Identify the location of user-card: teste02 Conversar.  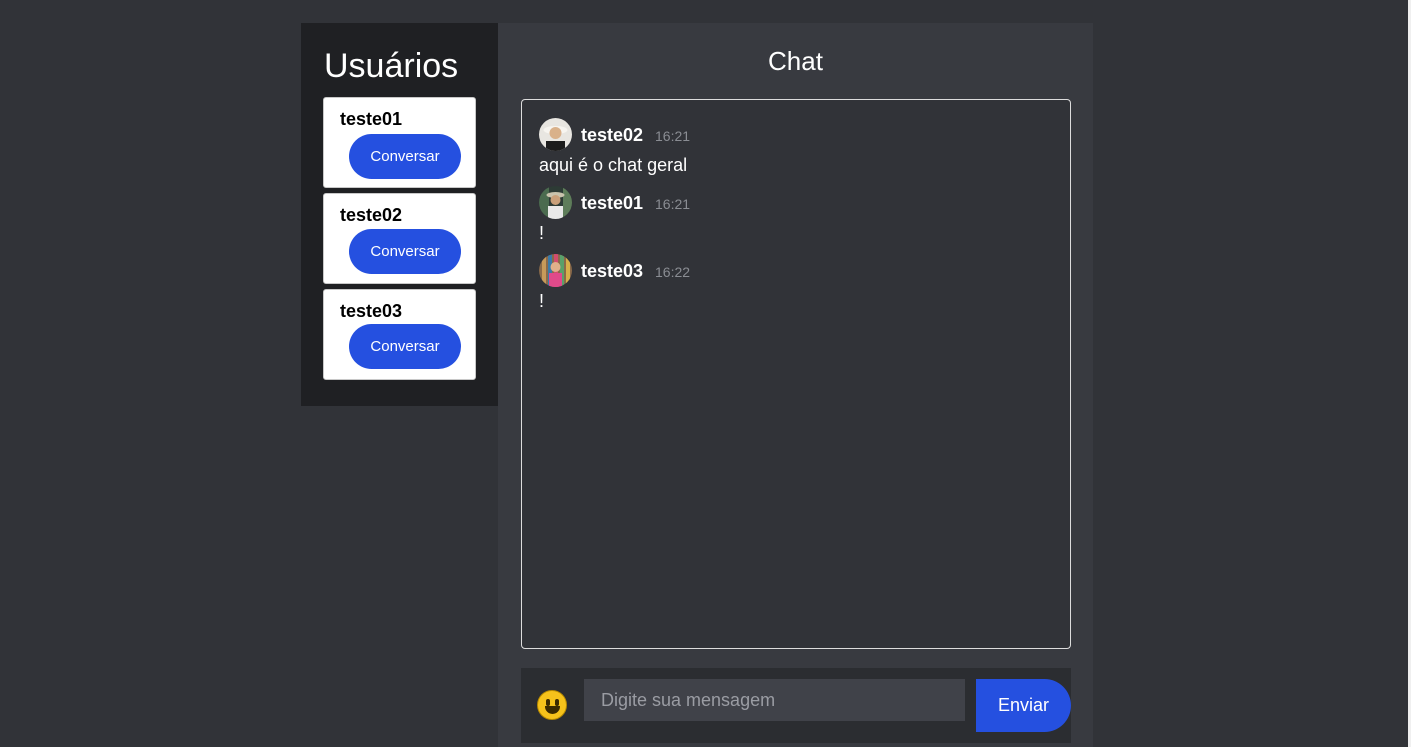
(399, 238).